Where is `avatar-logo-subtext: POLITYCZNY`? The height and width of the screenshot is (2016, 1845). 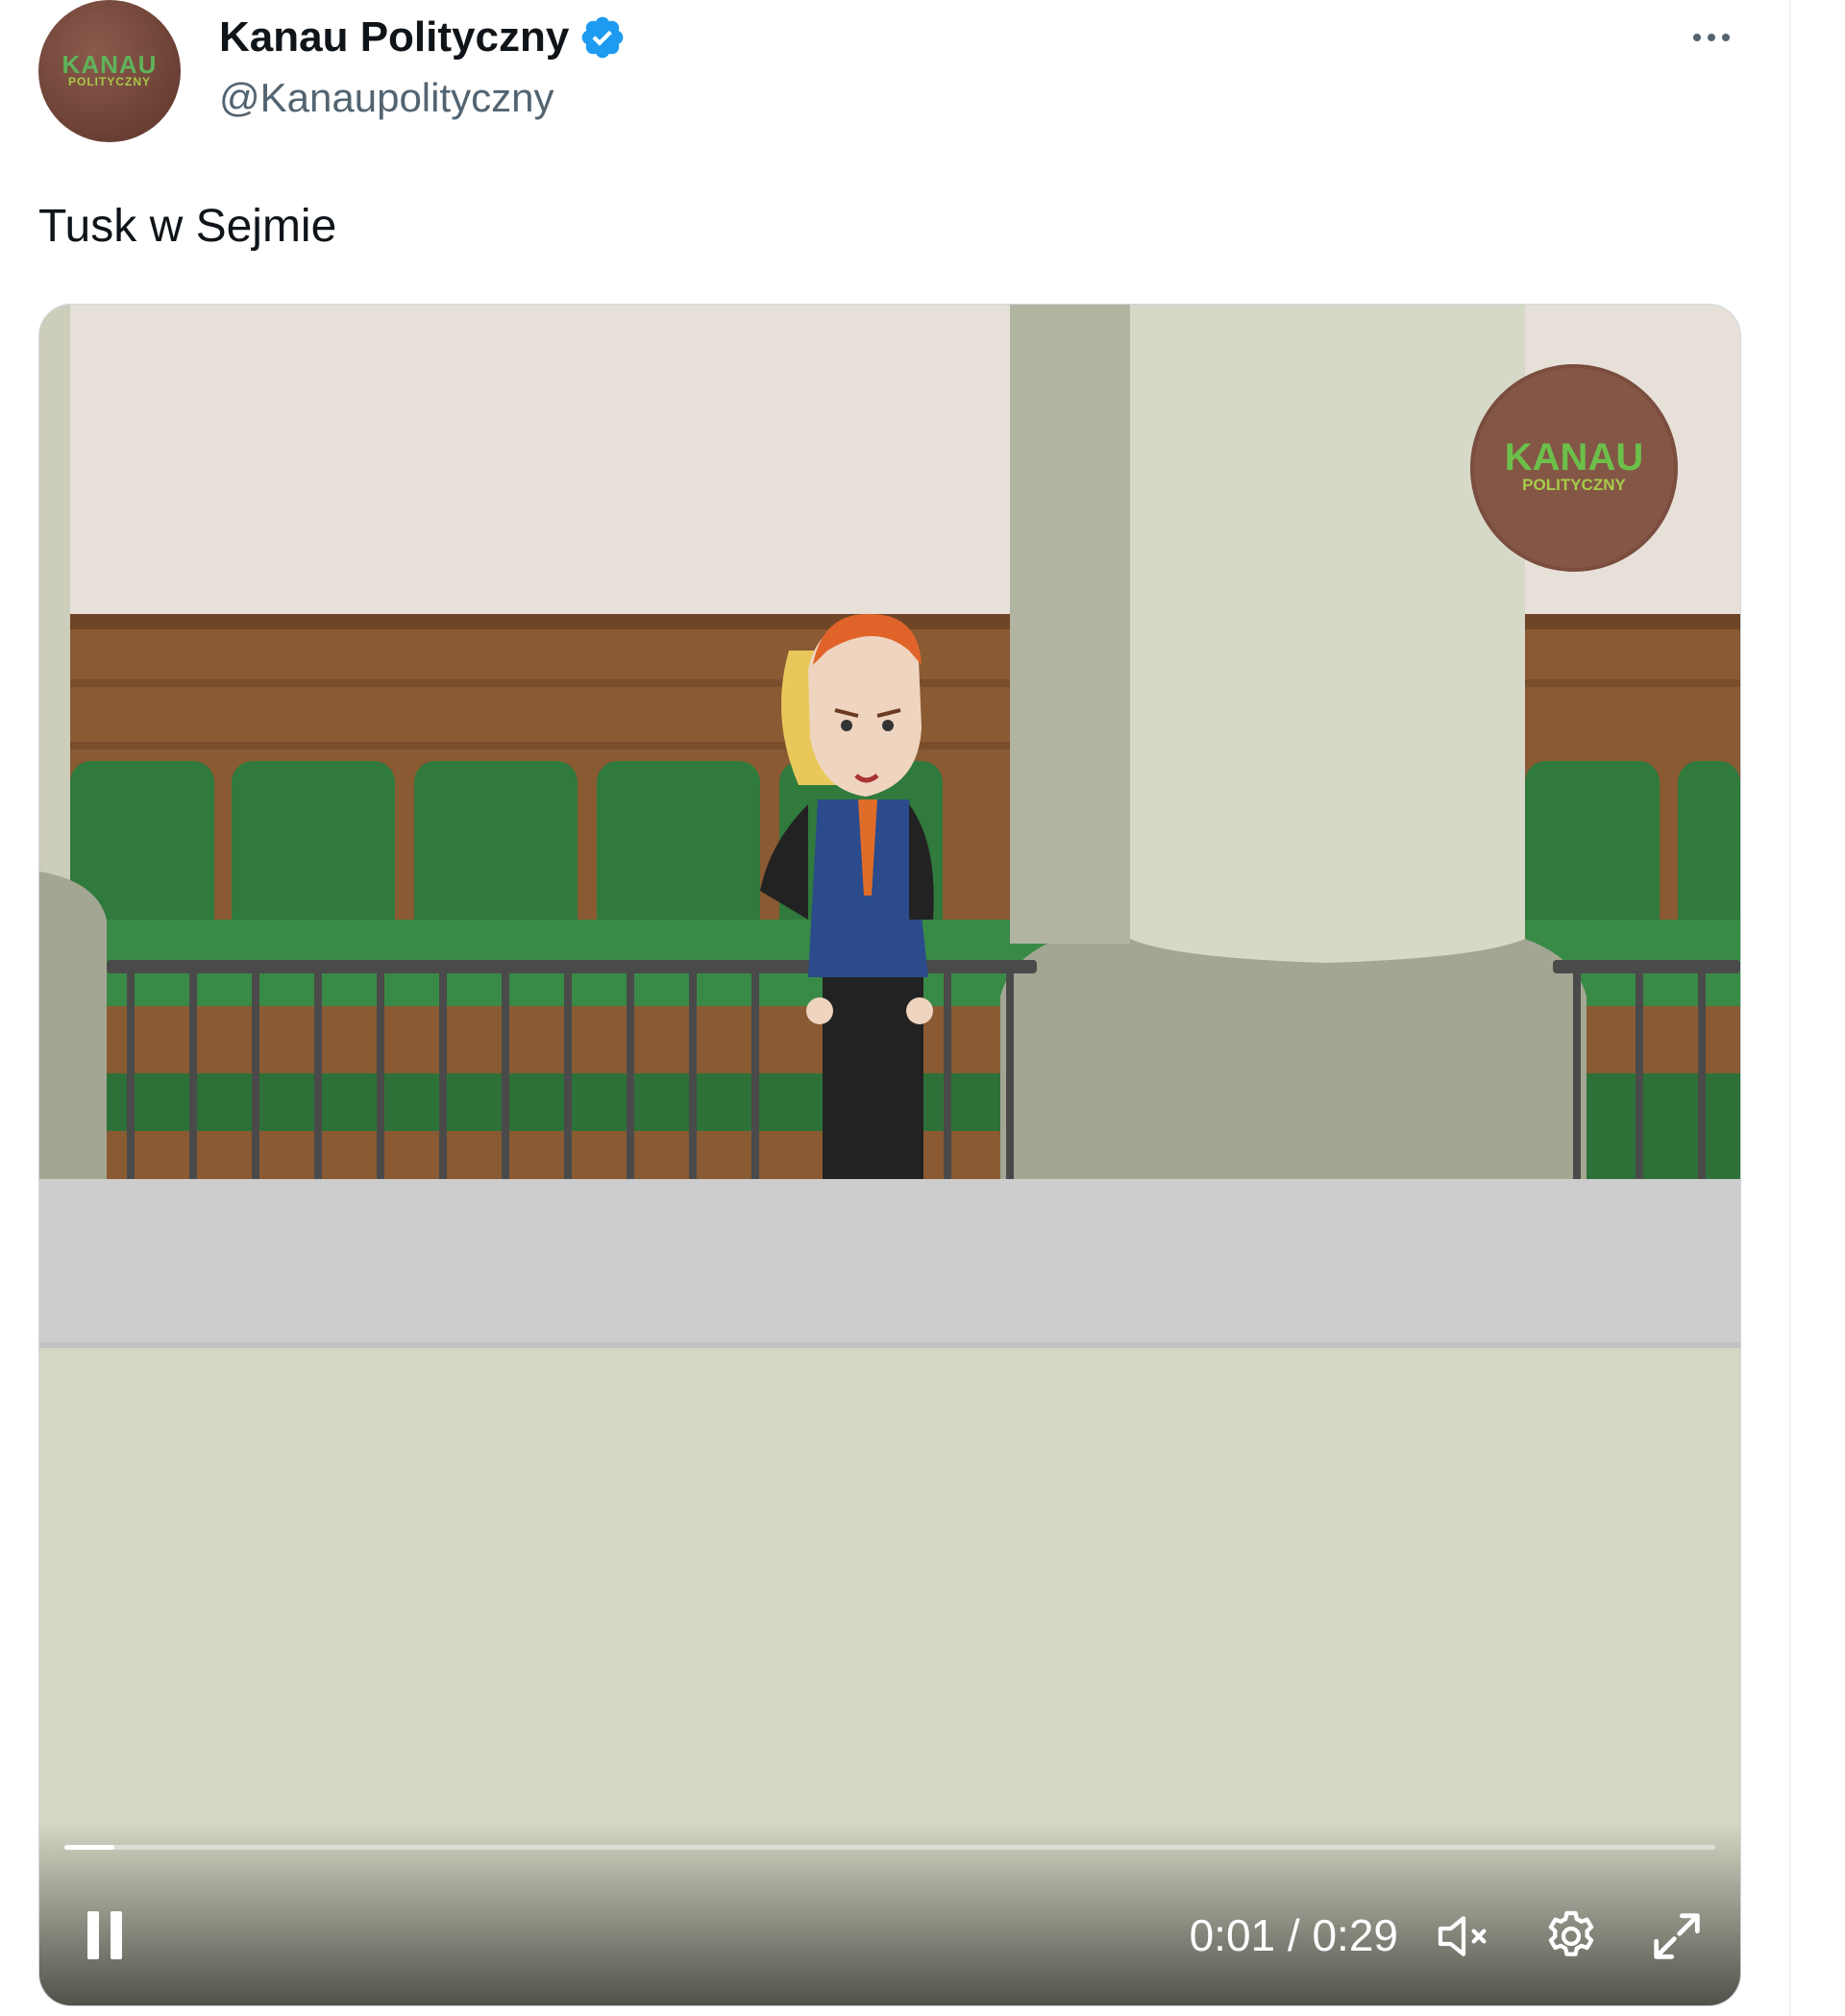 avatar-logo-subtext: POLITYCZNY is located at coordinates (109, 81).